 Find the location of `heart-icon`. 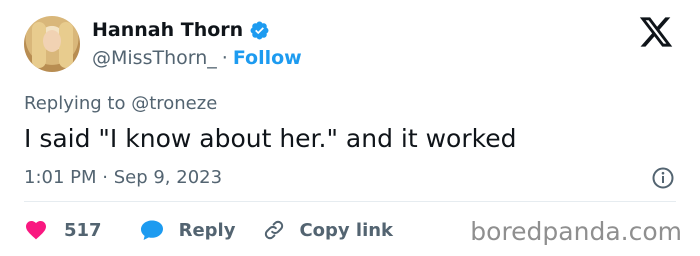

heart-icon is located at coordinates (36, 230).